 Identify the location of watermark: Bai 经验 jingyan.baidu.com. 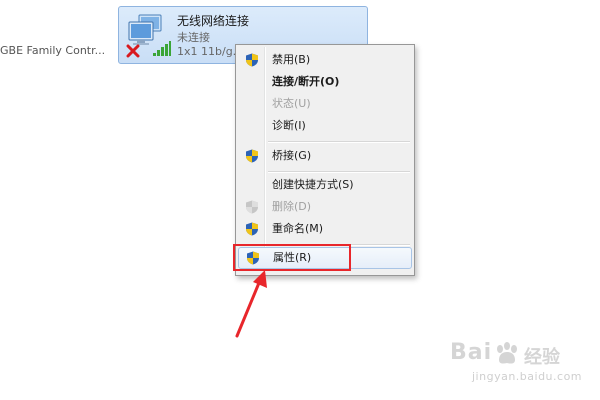
(519, 365).